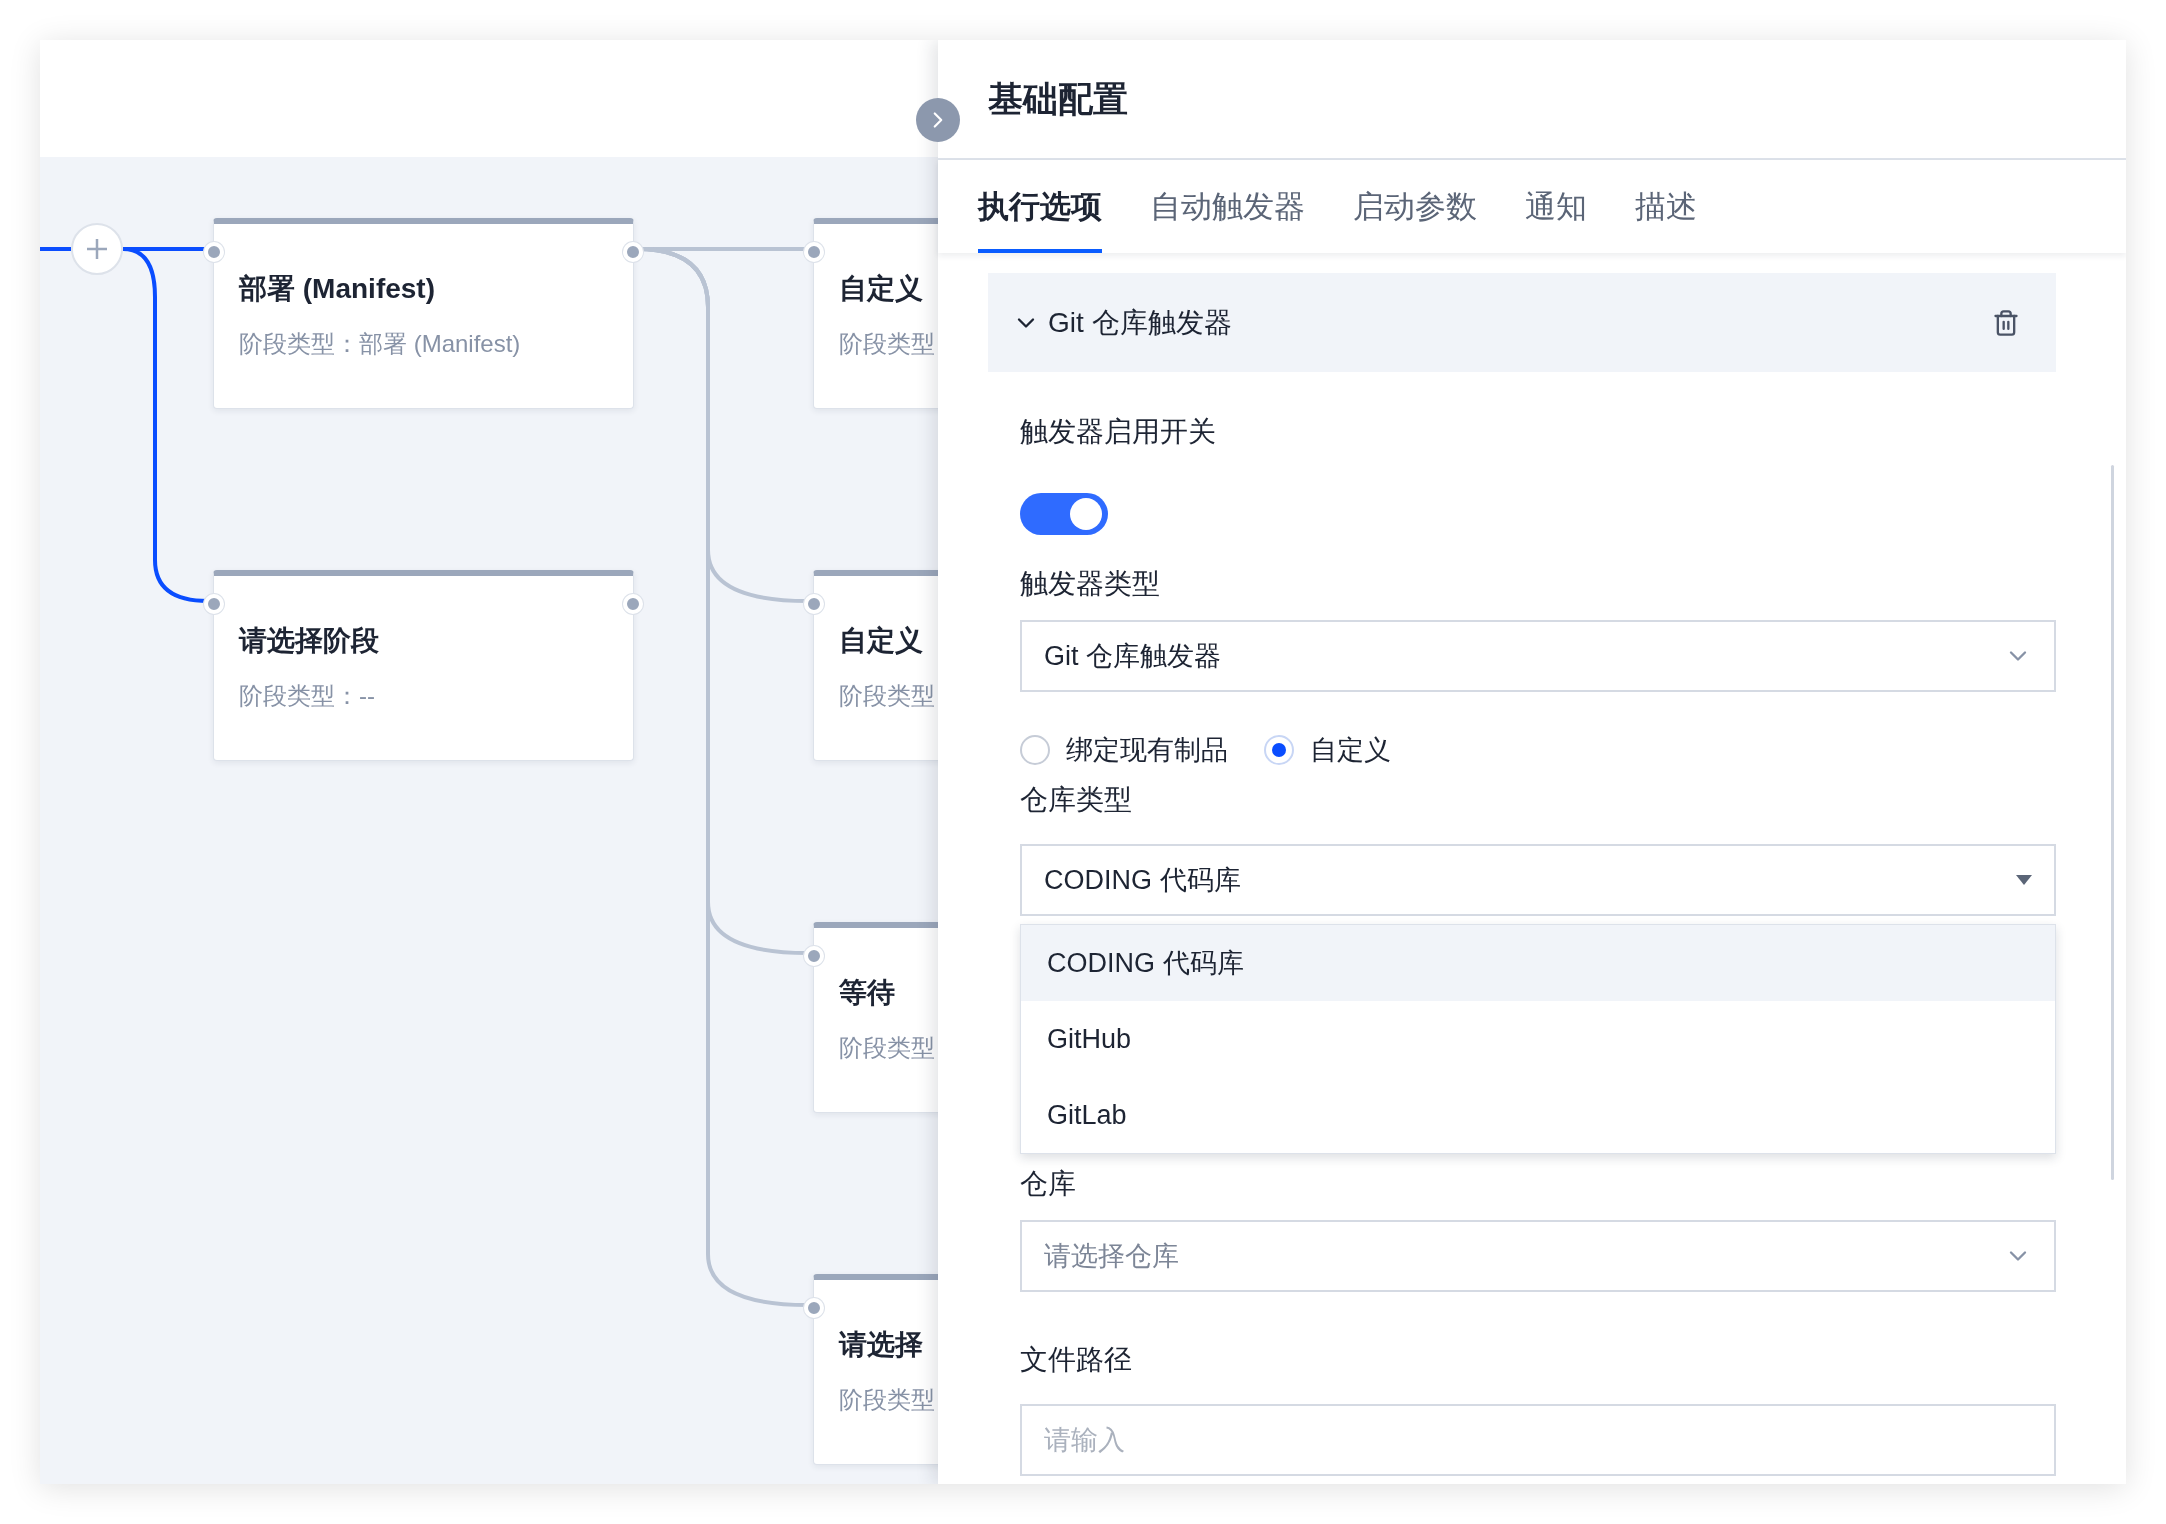 Image resolution: width=2166 pixels, height=1524 pixels. What do you see at coordinates (1048, 1184) in the screenshot?
I see `field-label: 仓库` at bounding box center [1048, 1184].